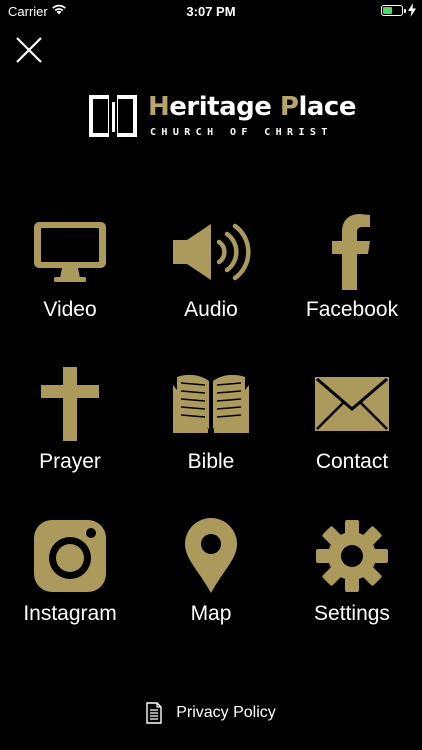  I want to click on status-bar: Carrier 3:07 PM, so click(211, 11).